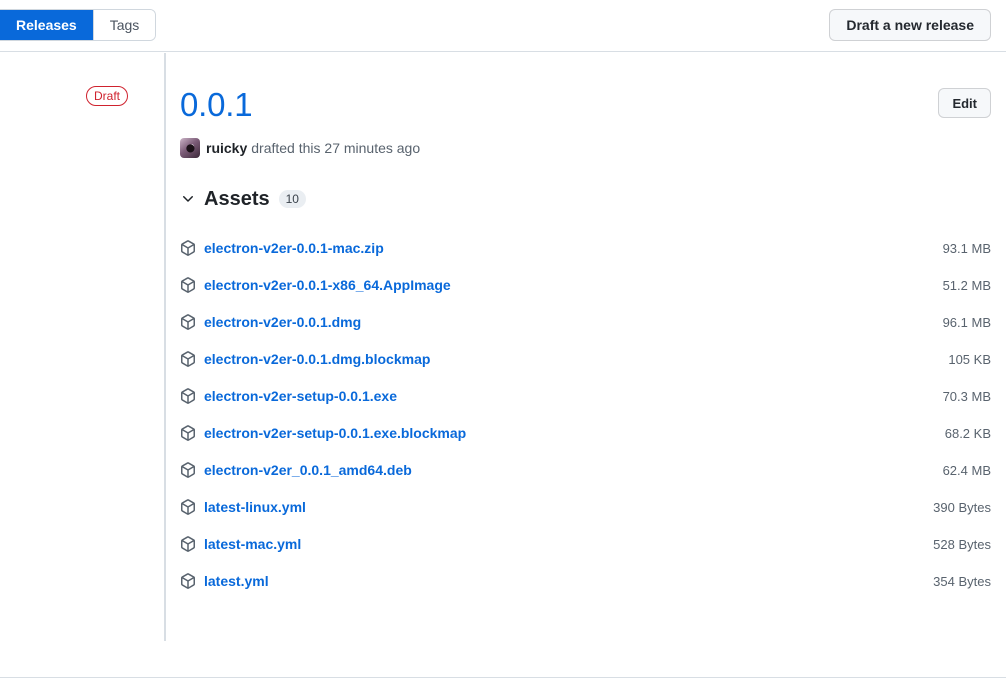 The image size is (1006, 682). I want to click on tab-releases: Releases, so click(47, 25).